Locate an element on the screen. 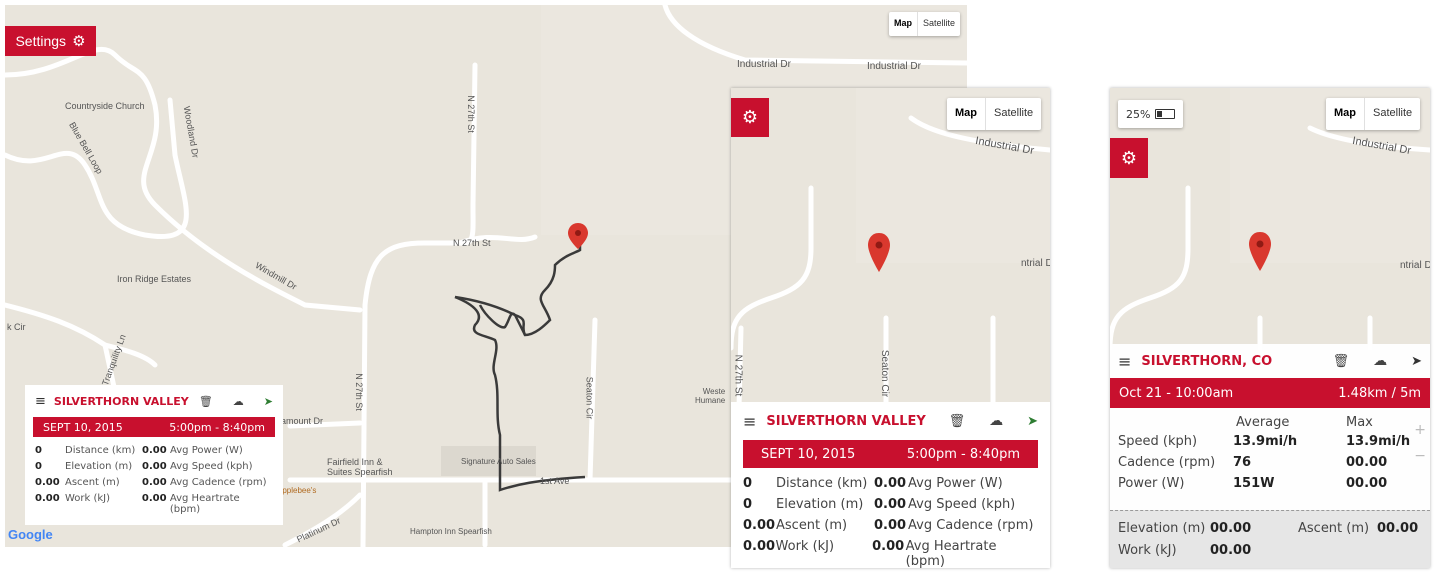 The image size is (1440, 579). stat-avg: 76 is located at coordinates (1242, 462).